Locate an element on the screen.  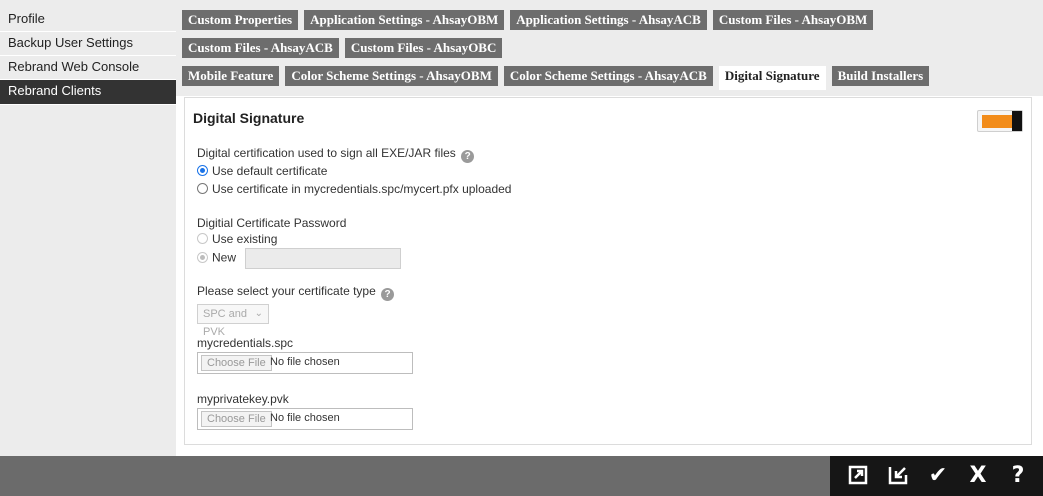
radio-use-existing is located at coordinates (202, 238).